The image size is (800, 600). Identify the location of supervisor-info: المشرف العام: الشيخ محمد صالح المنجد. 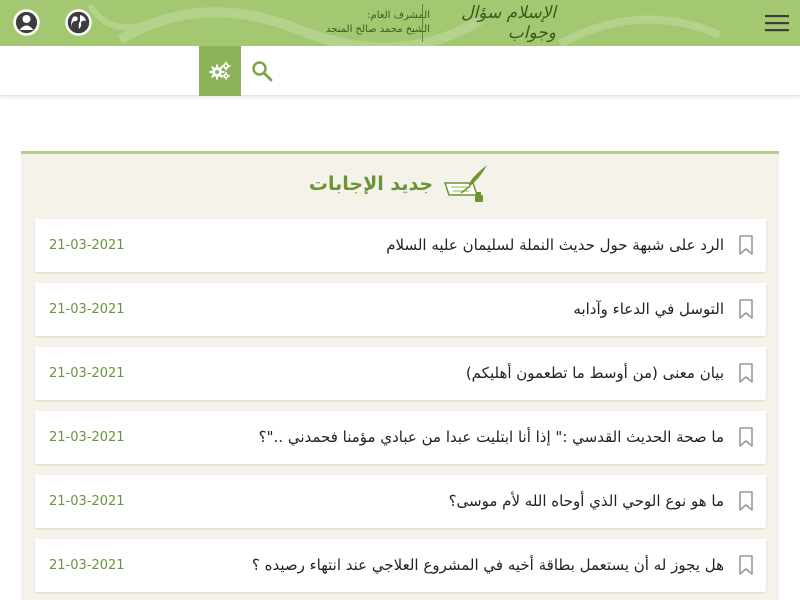
(378, 23).